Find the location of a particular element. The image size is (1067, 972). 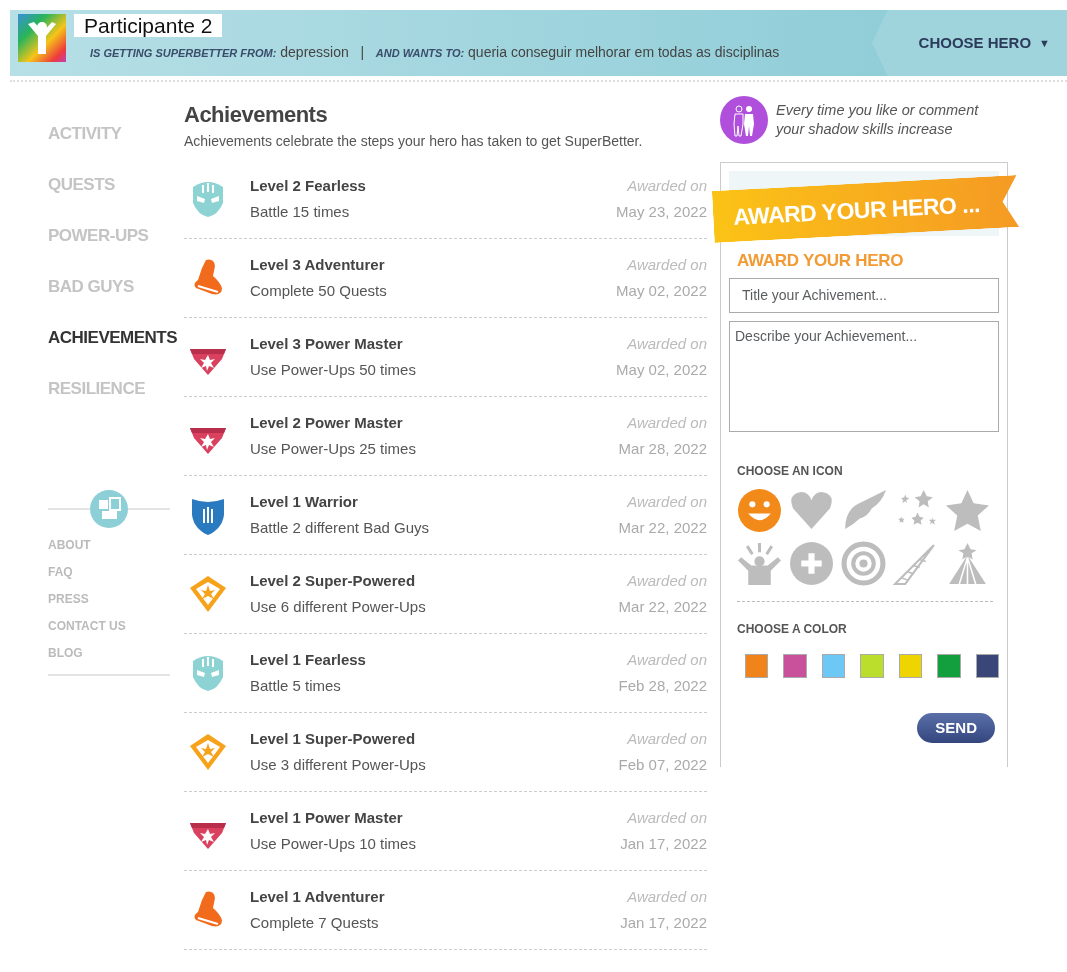

achievement-description: Use 3 different Power-Ups is located at coordinates (338, 765).